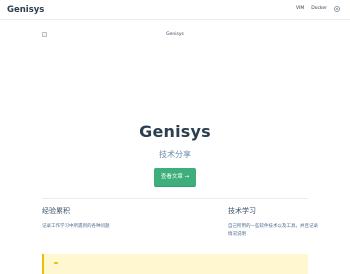  What do you see at coordinates (25, 10) in the screenshot?
I see `site-name: Genisys` at bounding box center [25, 10].